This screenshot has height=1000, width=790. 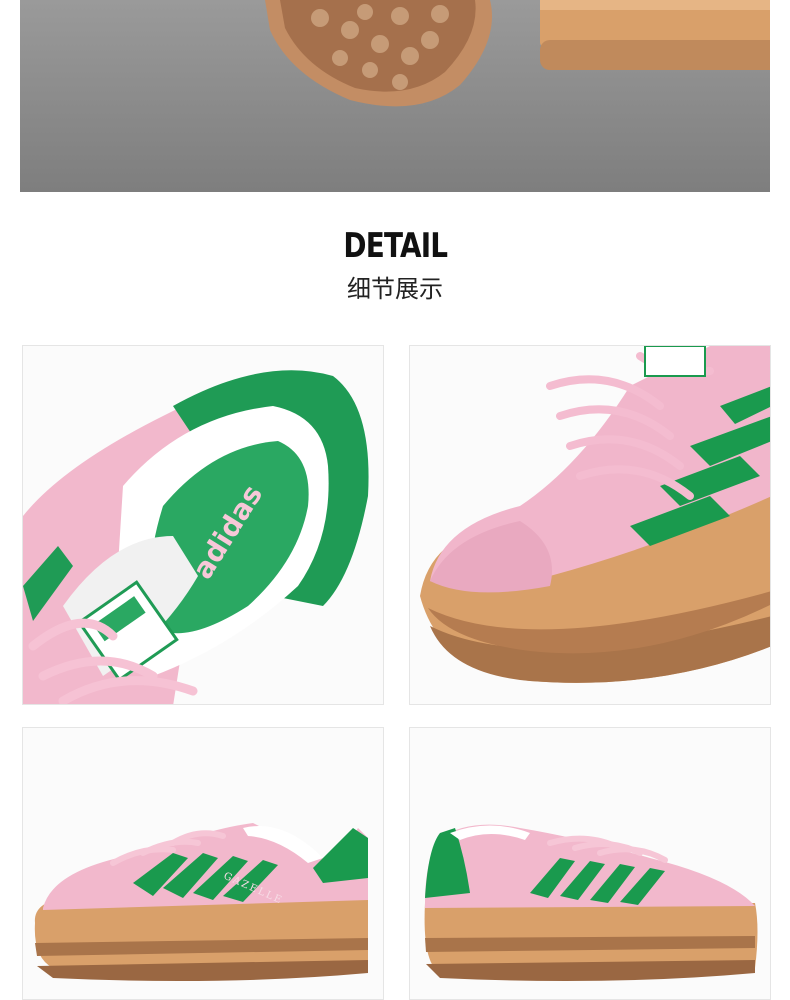 What do you see at coordinates (395, 289) in the screenshot?
I see `heading-title-cn: 细节展示` at bounding box center [395, 289].